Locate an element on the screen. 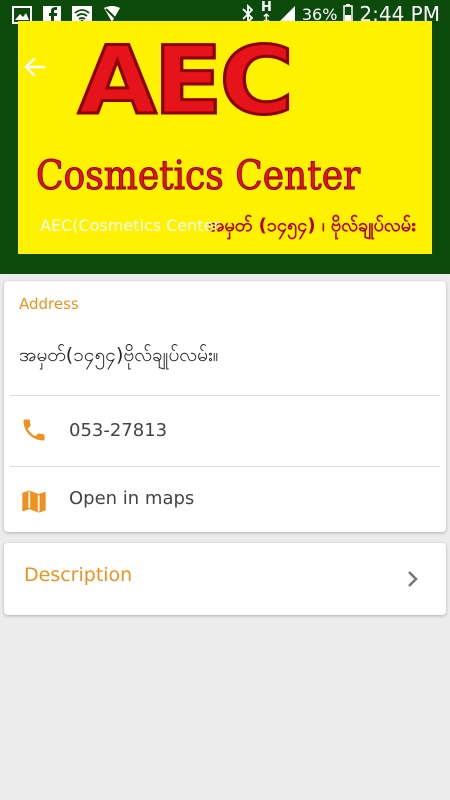 The height and width of the screenshot is (800, 450). open-in-maps-link: Open in maps is located at coordinates (131, 498).